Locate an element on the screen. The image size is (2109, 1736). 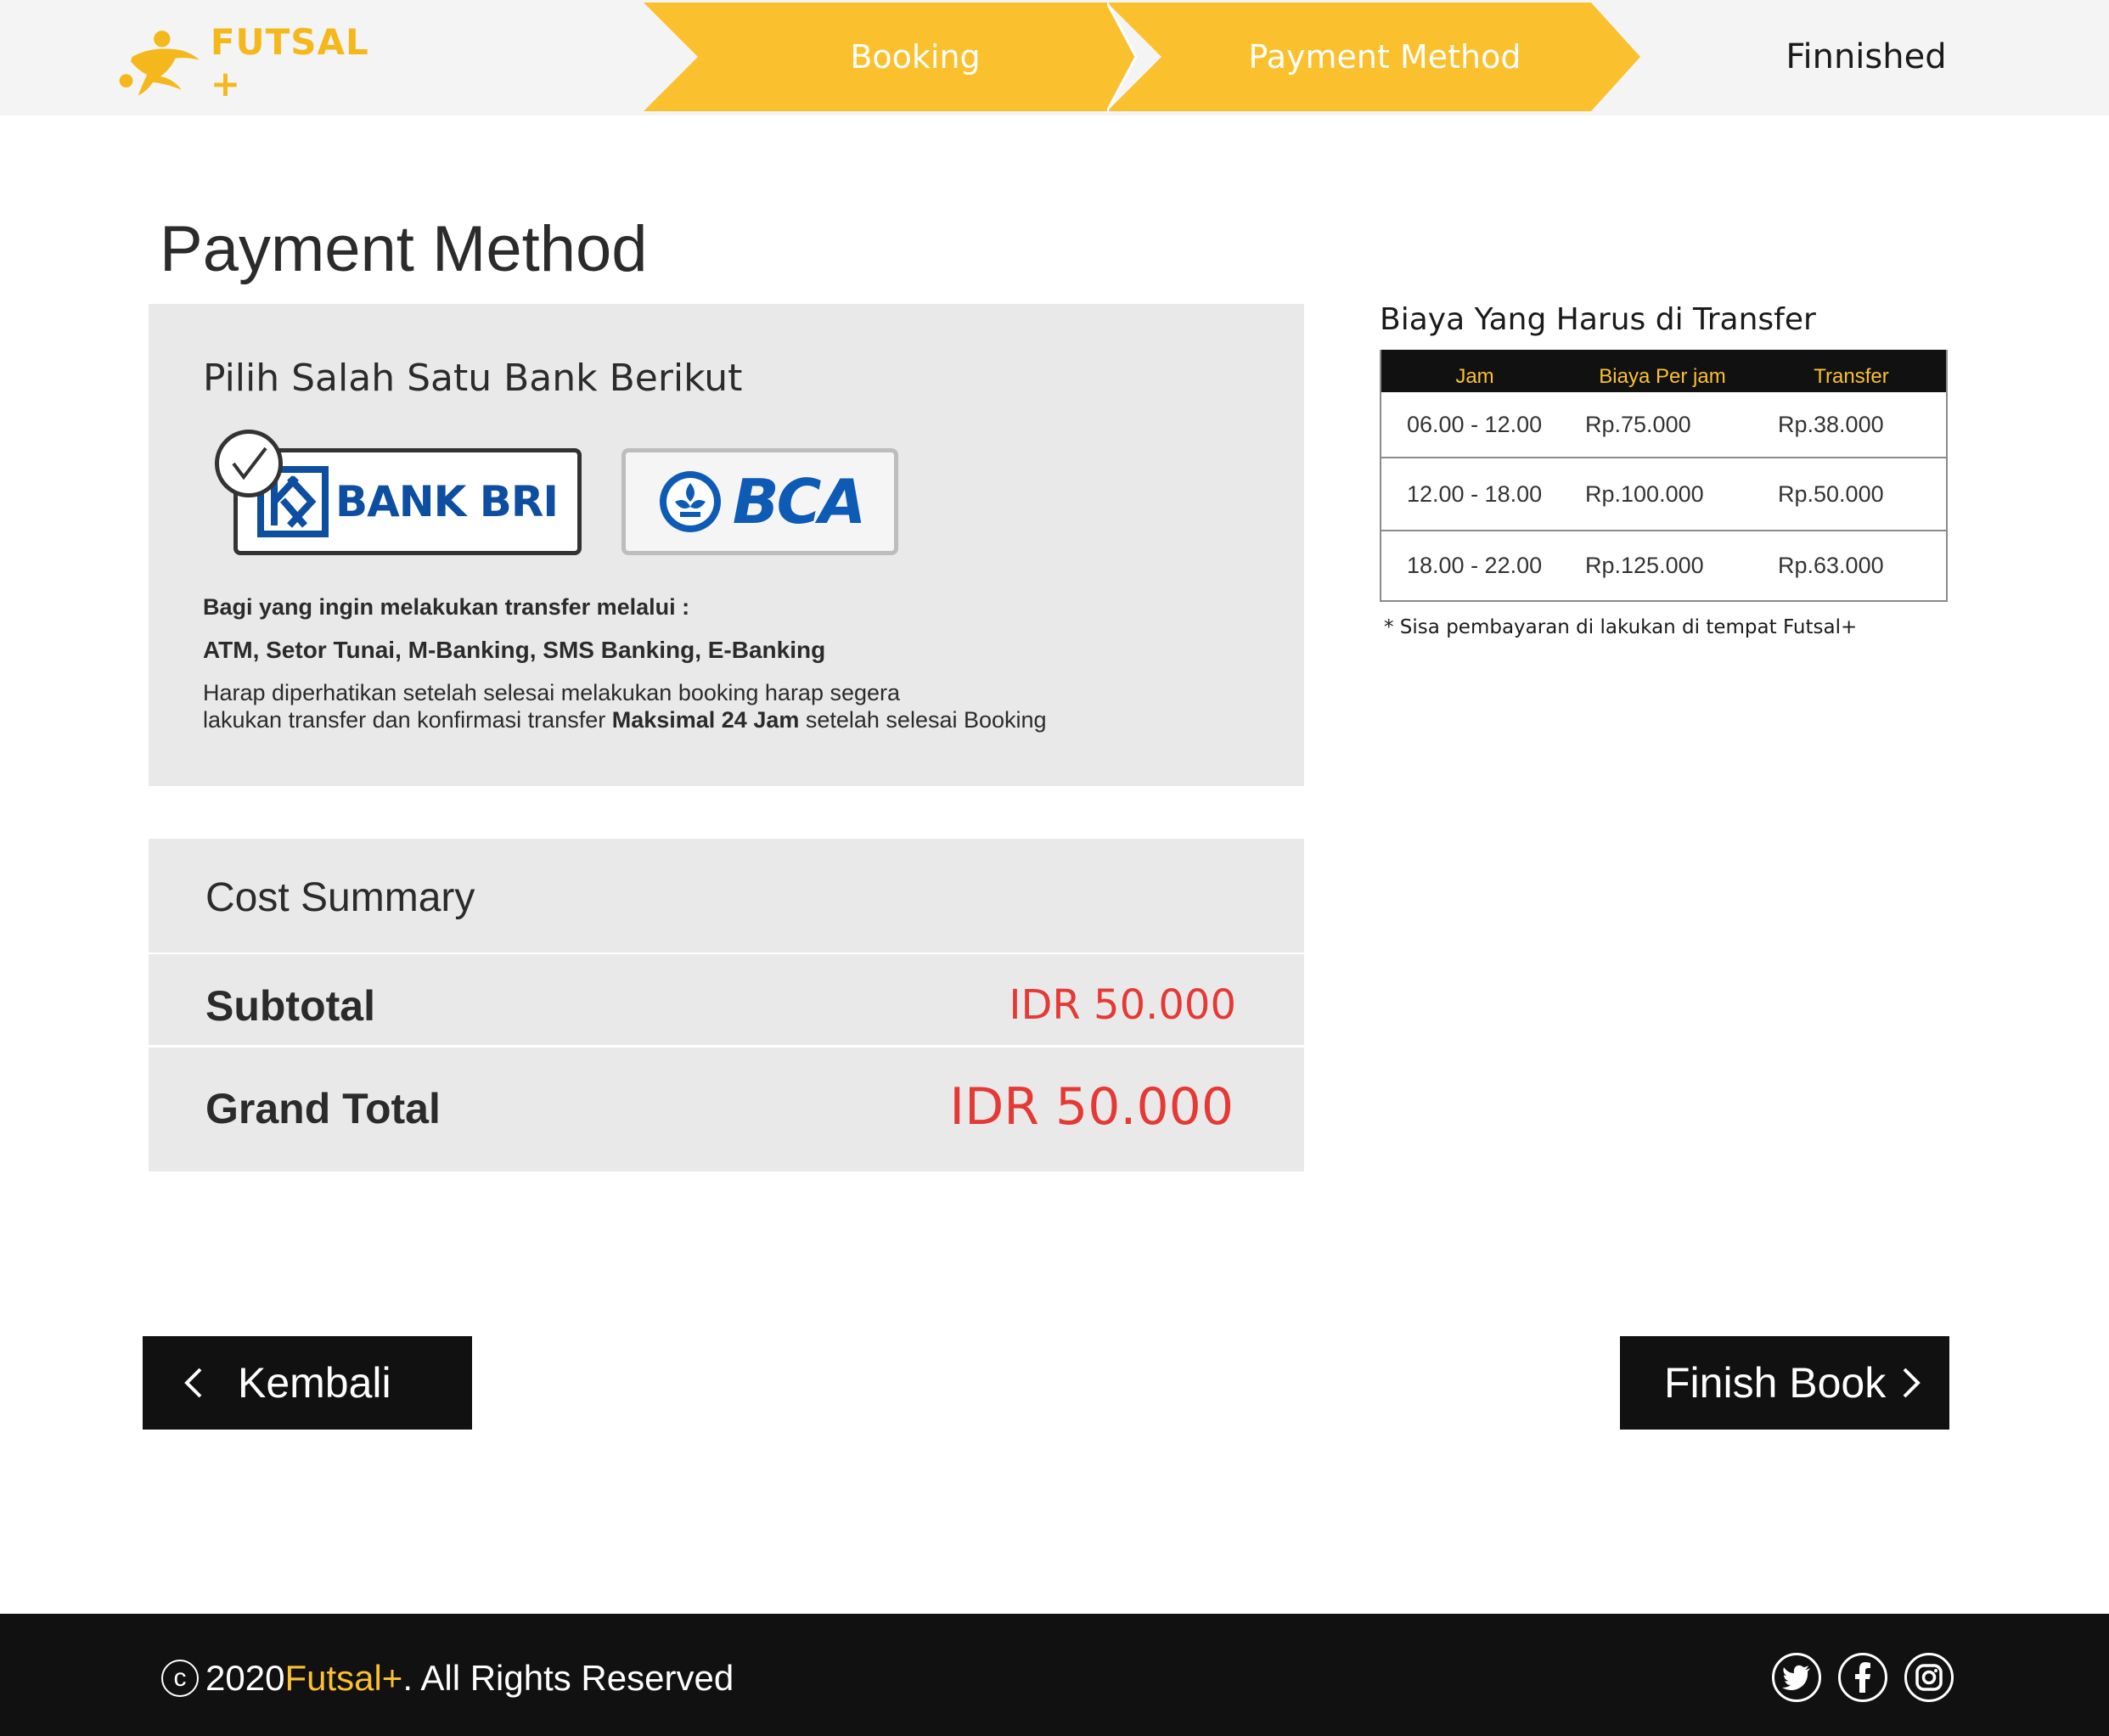
check-icon is located at coordinates (249, 463).